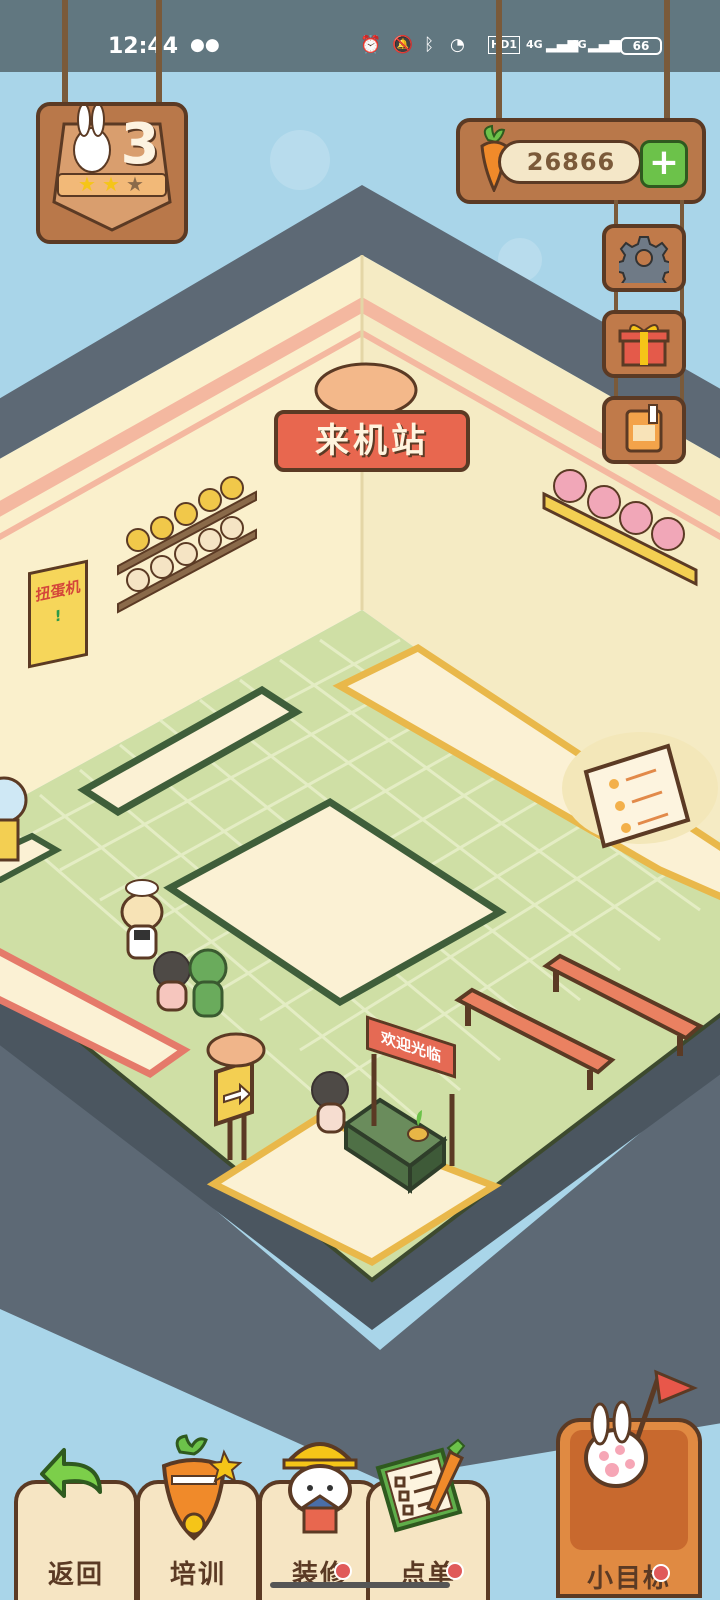 The width and height of the screenshot is (720, 1600). What do you see at coordinates (664, 164) in the screenshot?
I see `add-carrots-button: +` at bounding box center [664, 164].